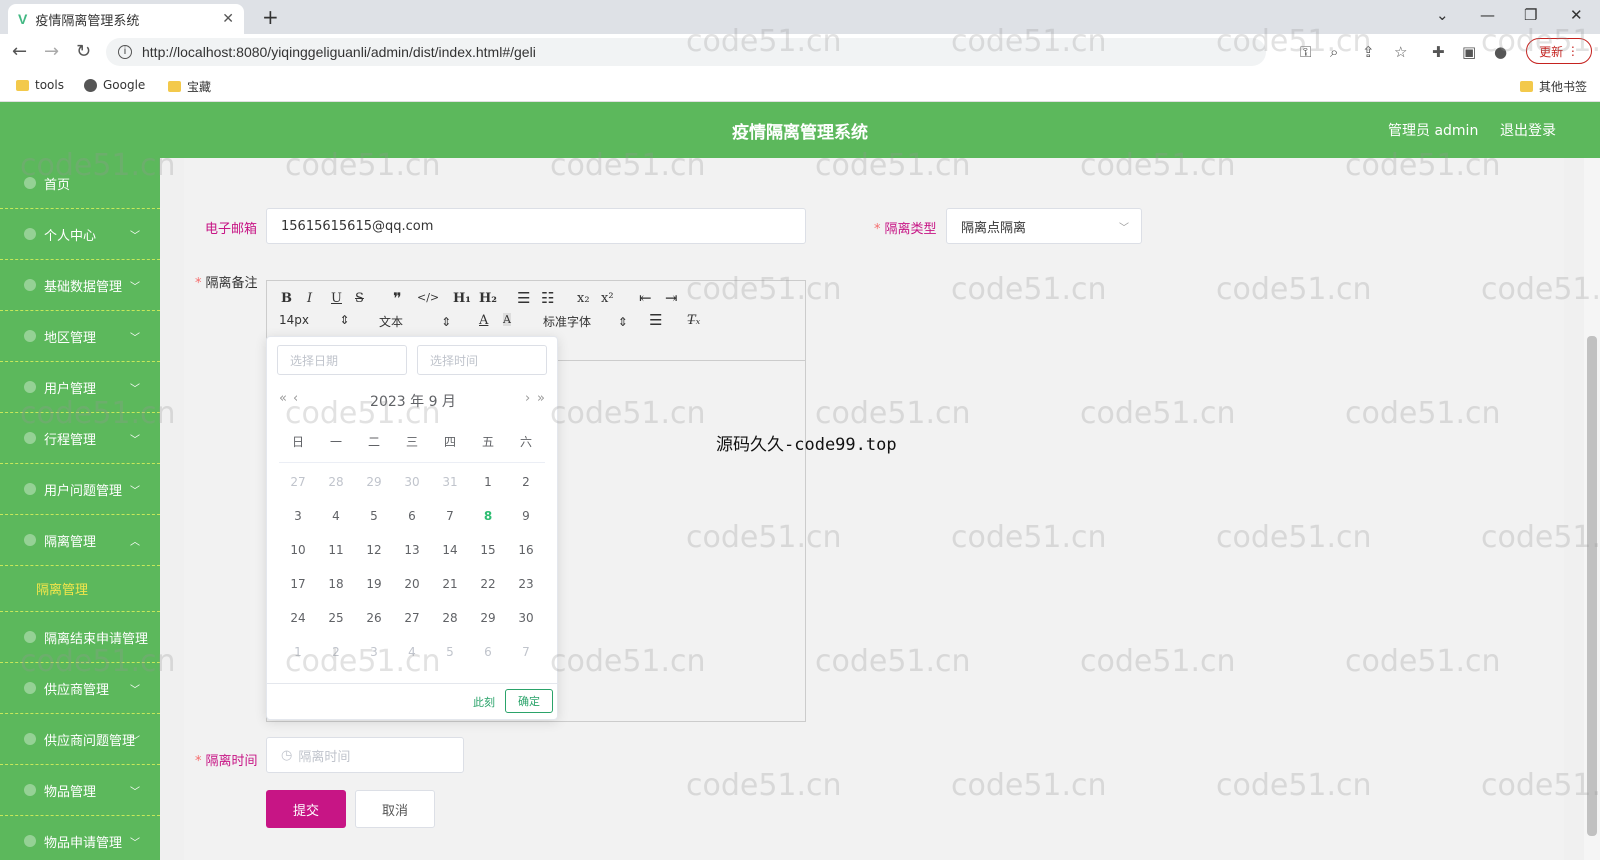  Describe the element at coordinates (1044, 226) in the screenshot. I see `type-select: 隔离点隔离 ﹀` at that location.